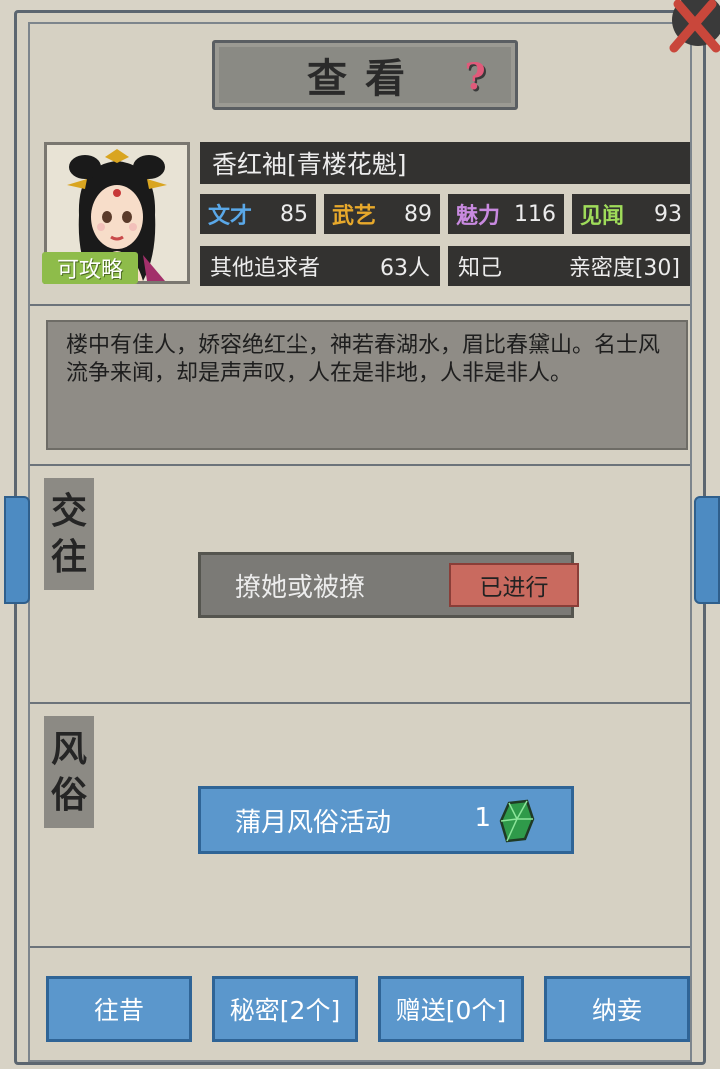  What do you see at coordinates (445, 163) in the screenshot?
I see `character-name: 香红袖[青楼花魁]` at bounding box center [445, 163].